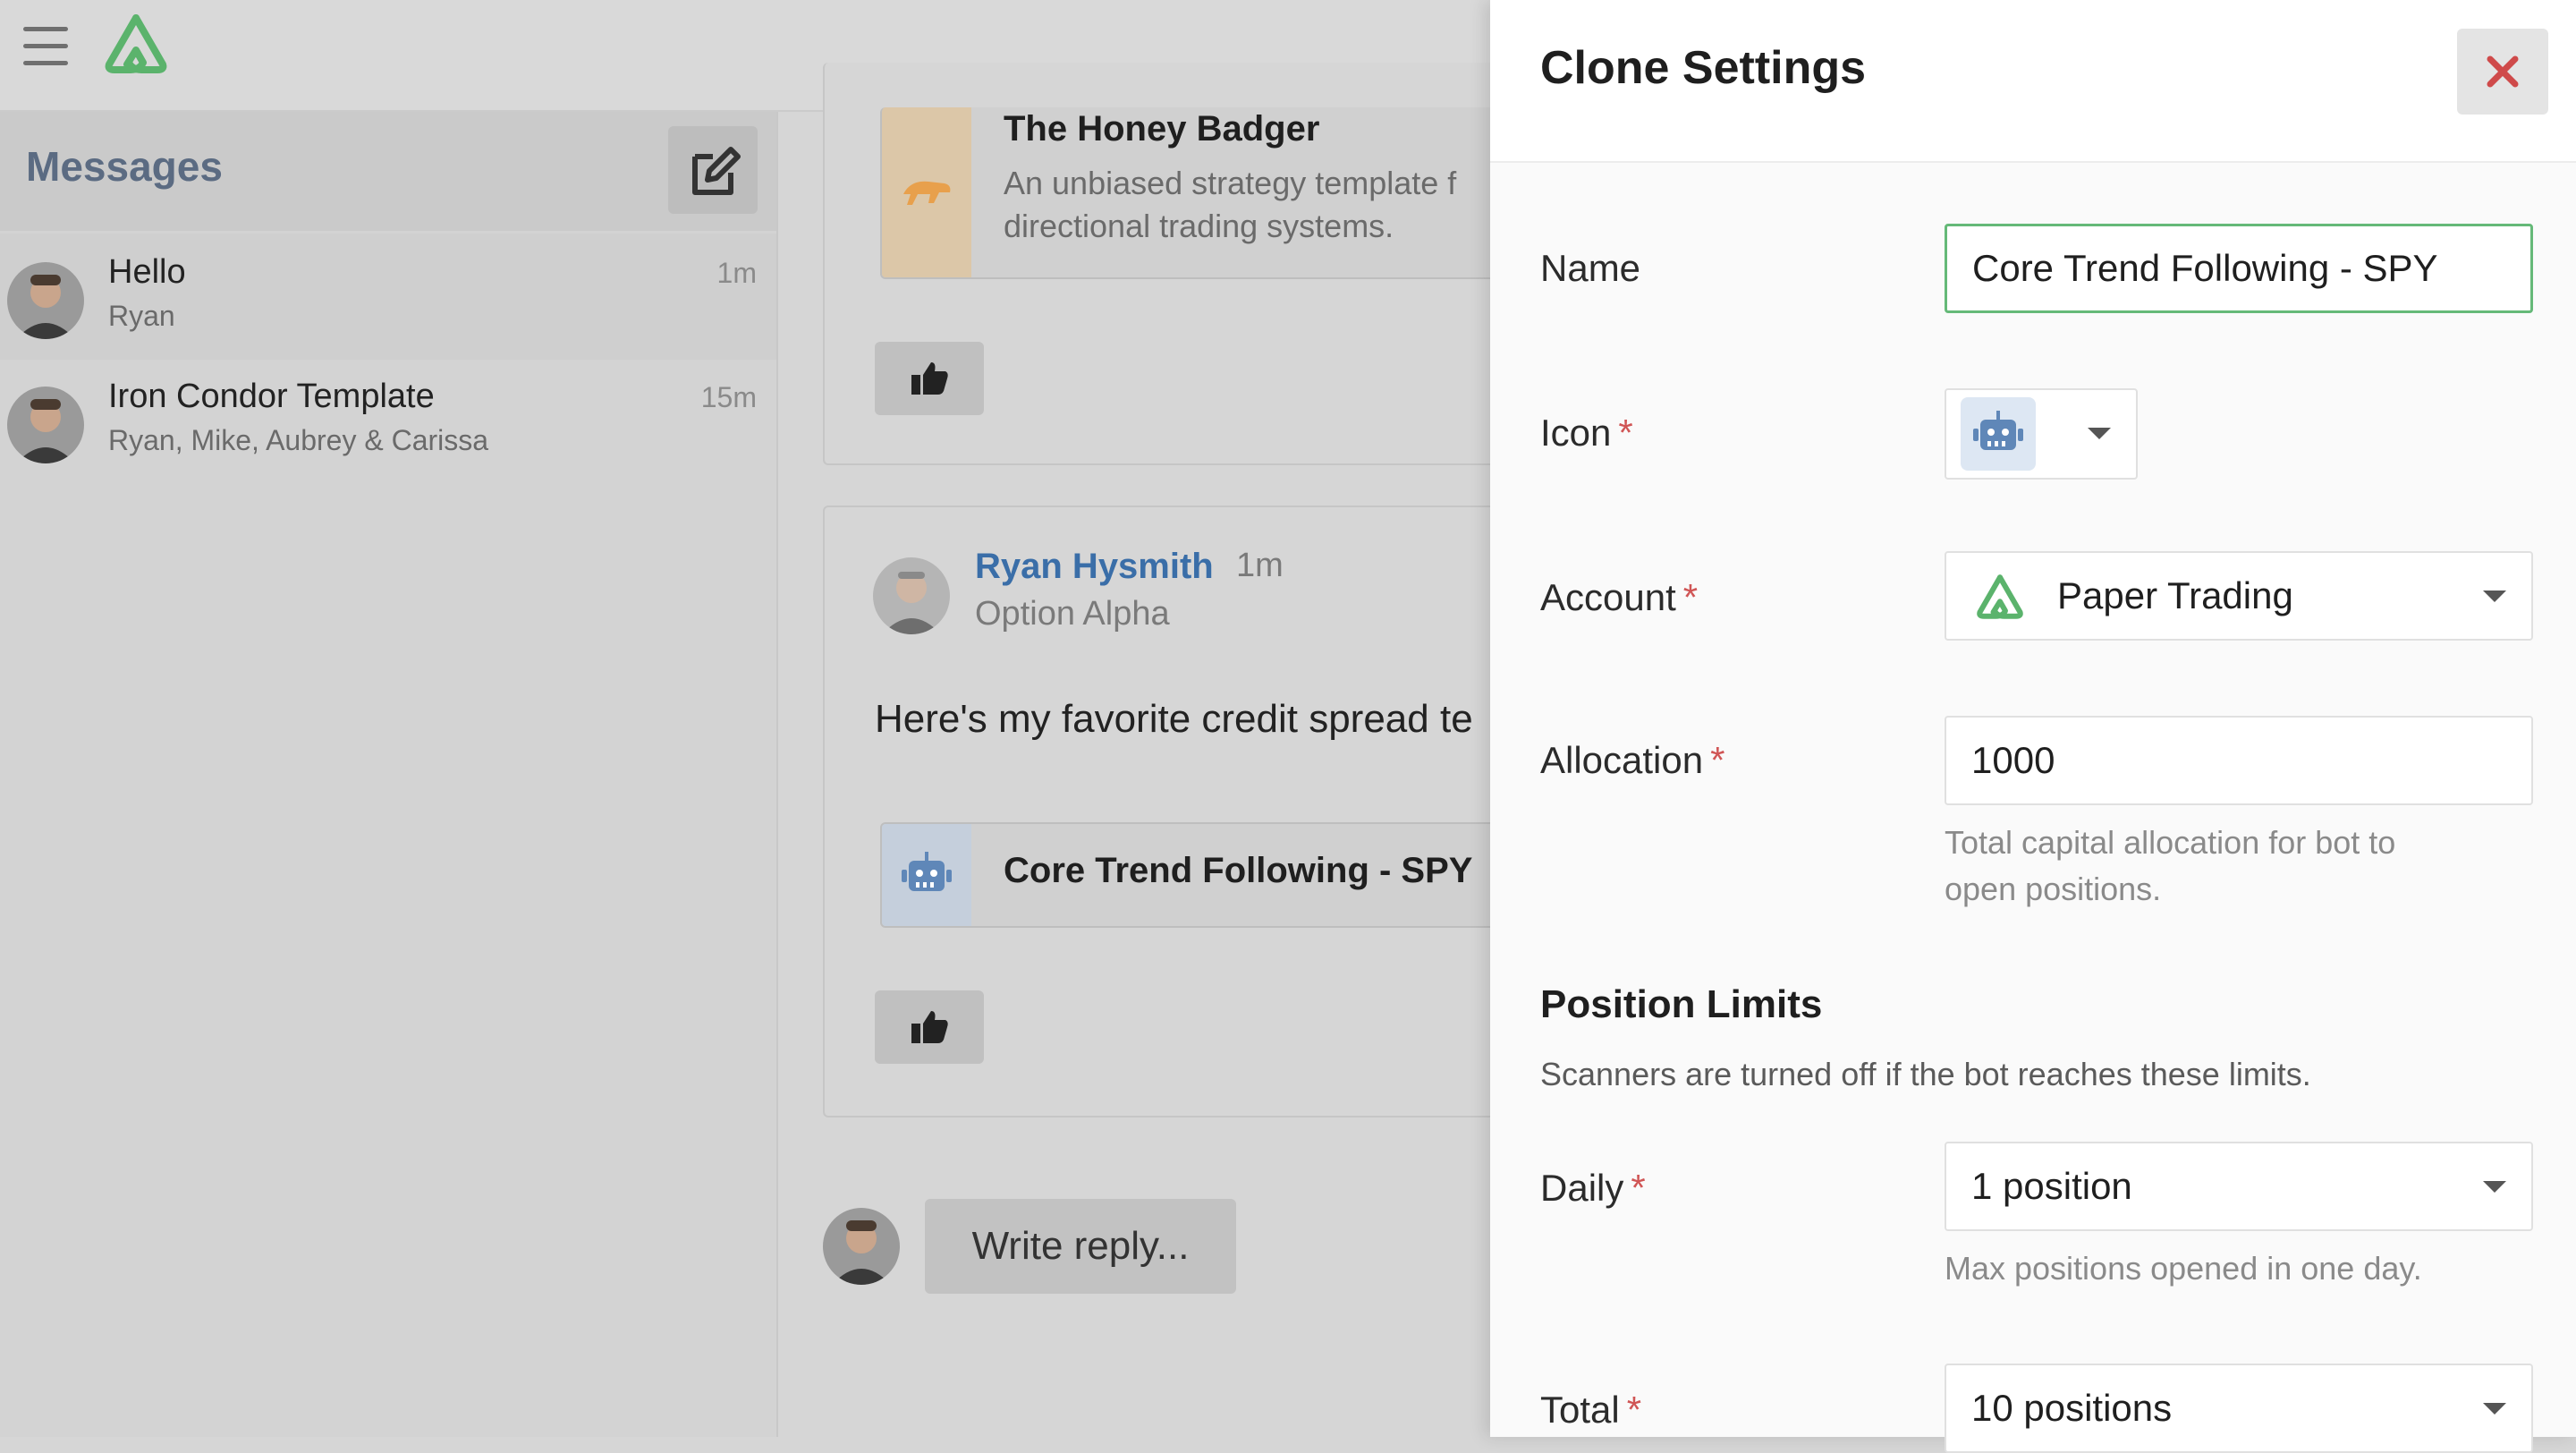 The image size is (2576, 1453). I want to click on hamburger-menu-icon, so click(45, 46).